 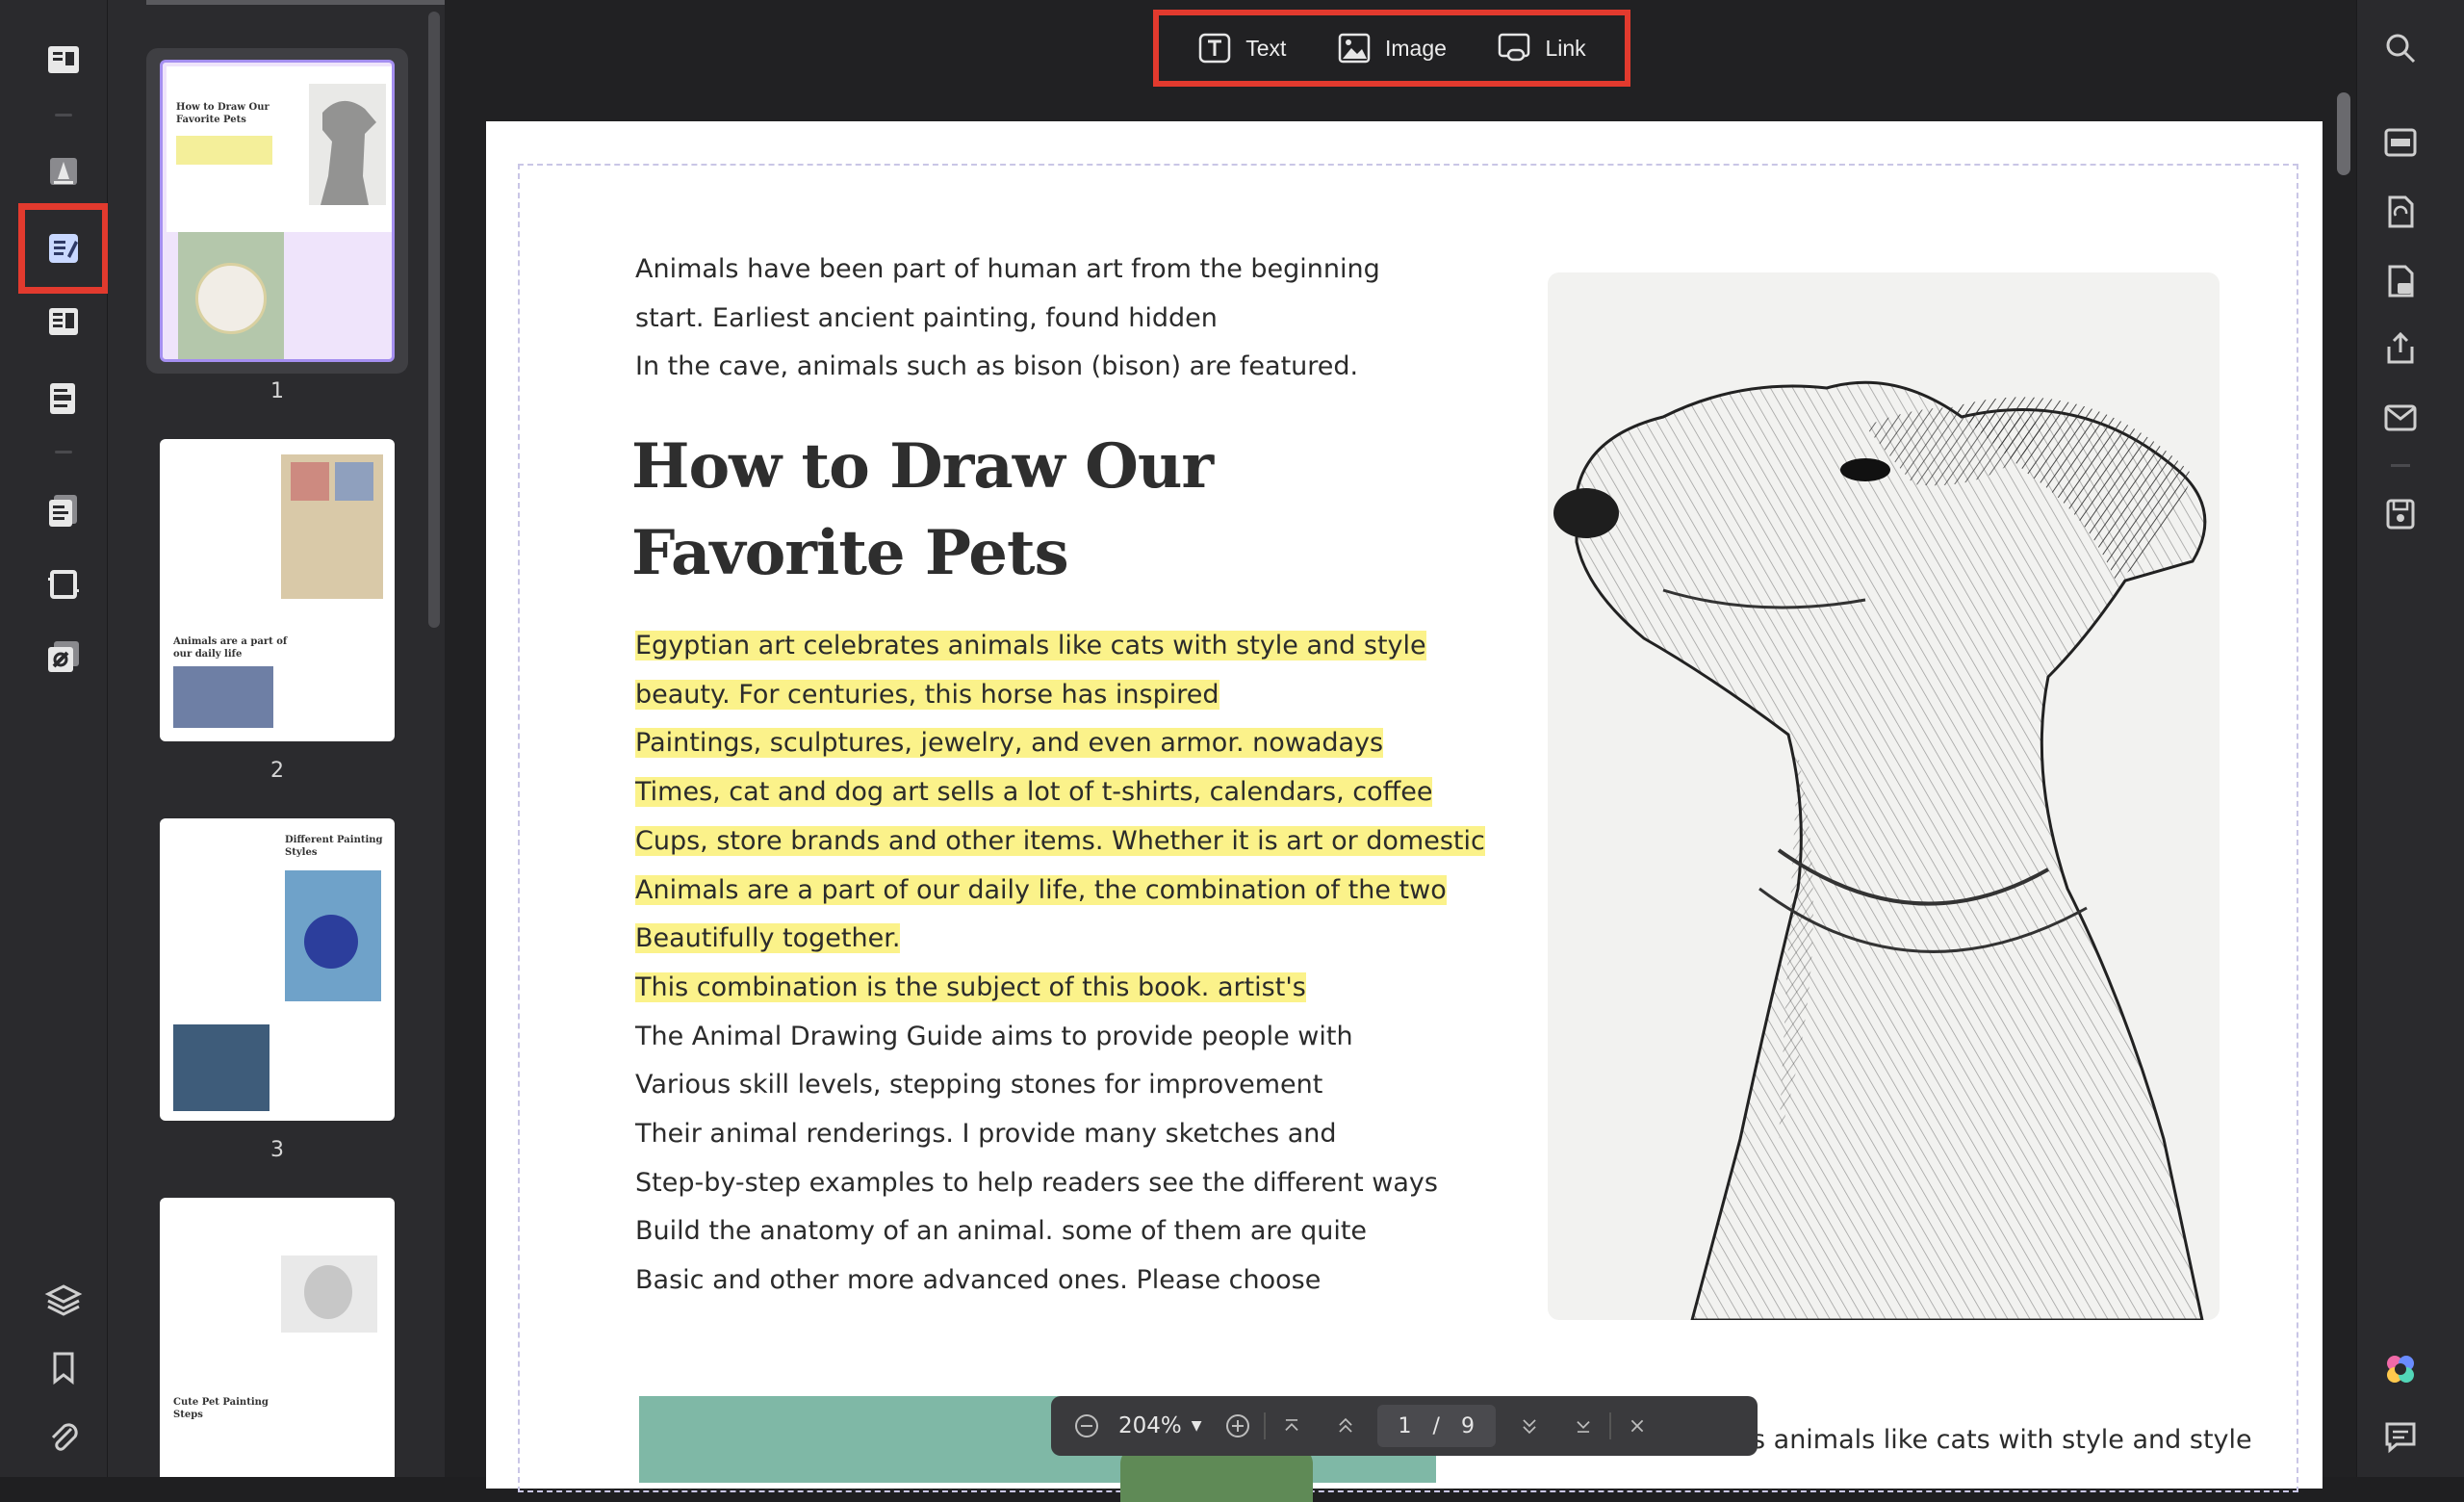 What do you see at coordinates (188, 1415) in the screenshot?
I see `thumb-4-title-2: Steps` at bounding box center [188, 1415].